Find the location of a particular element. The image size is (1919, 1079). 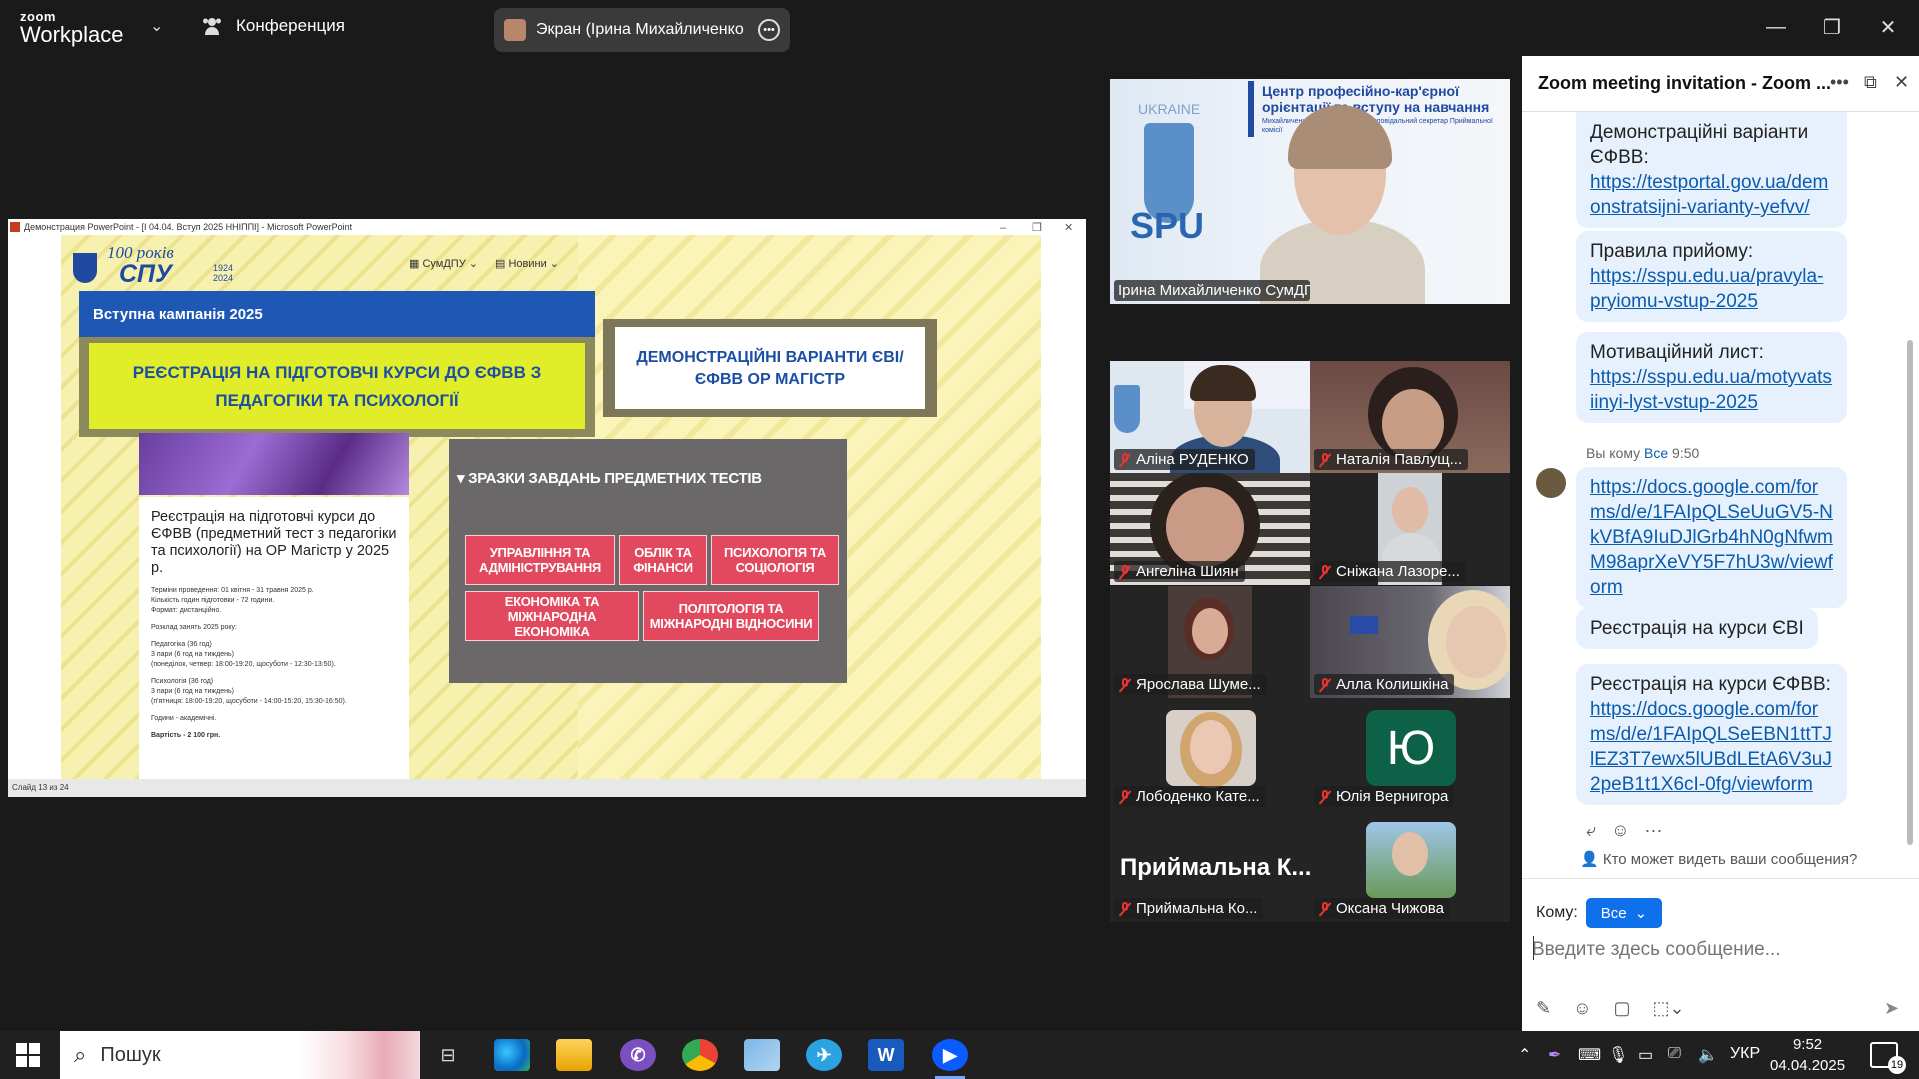

edge-icon is located at coordinates (512, 1055).